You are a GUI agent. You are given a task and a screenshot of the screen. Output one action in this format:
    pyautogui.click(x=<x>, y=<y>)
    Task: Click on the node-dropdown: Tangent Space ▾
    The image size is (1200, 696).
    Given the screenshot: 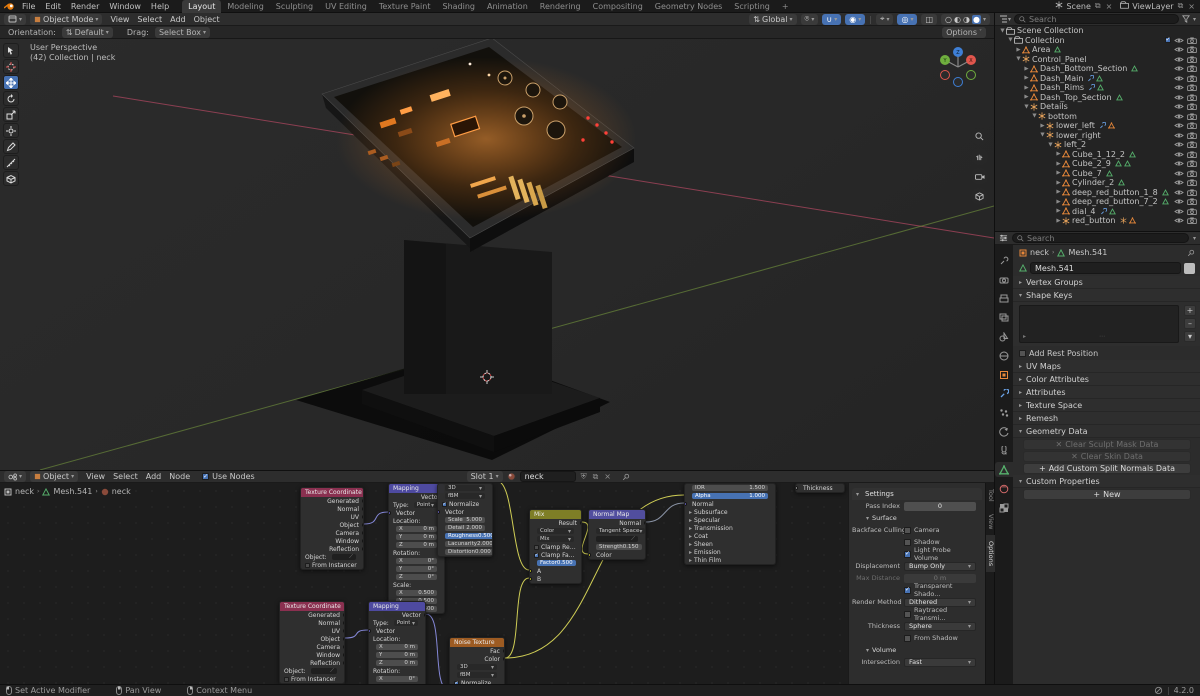 What is the action you would take?
    pyautogui.click(x=620, y=531)
    